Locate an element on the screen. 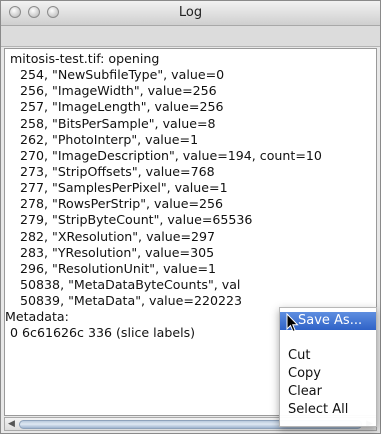  log-line: 278, "RowsPerStrip", value=256 is located at coordinates (122, 204).